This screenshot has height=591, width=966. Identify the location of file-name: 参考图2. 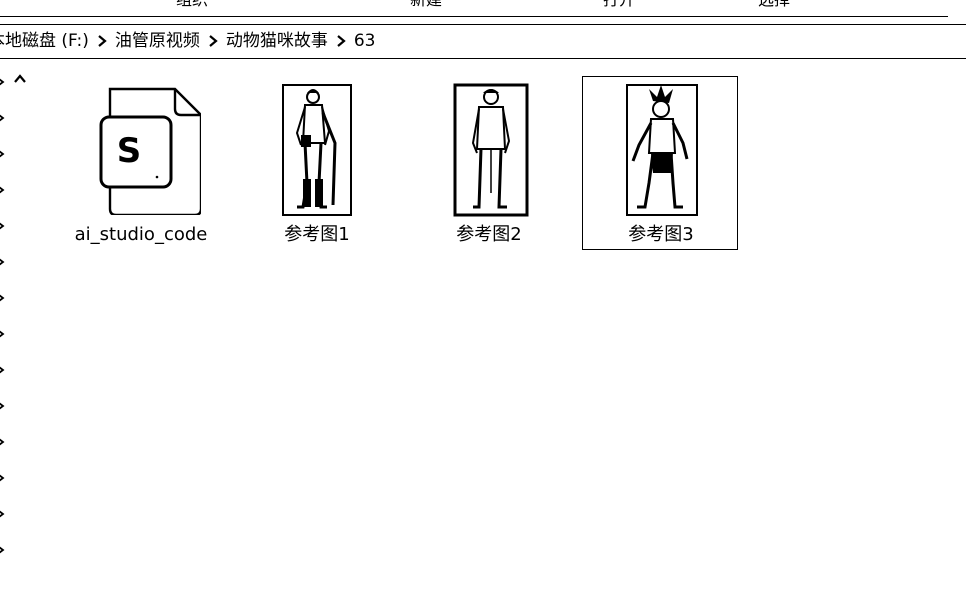
(489, 234).